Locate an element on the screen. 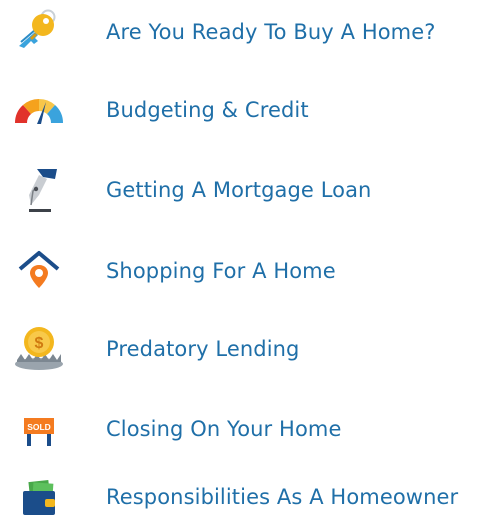  topic-item-homeowner-responsibilities: Responsibilities As A Homeowner is located at coordinates (247, 496).